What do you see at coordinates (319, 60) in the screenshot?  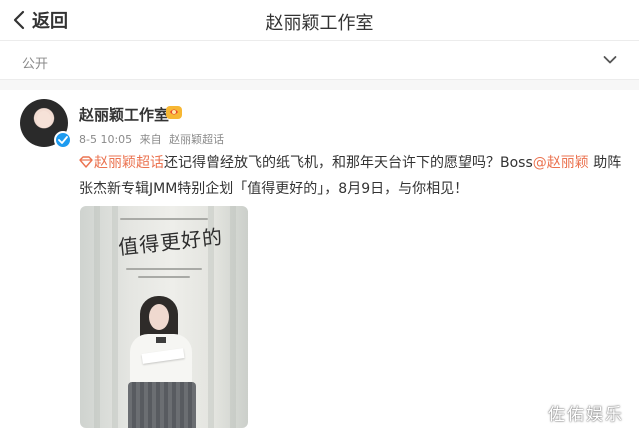 I see `visibility-selector: 公开` at bounding box center [319, 60].